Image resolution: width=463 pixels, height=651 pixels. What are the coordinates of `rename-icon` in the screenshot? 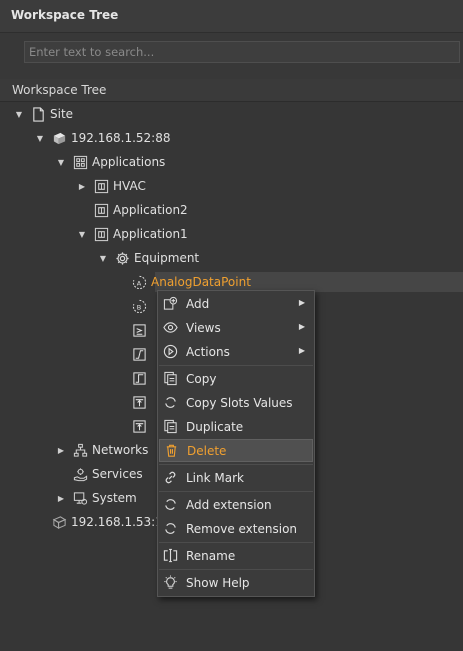 It's located at (170, 556).